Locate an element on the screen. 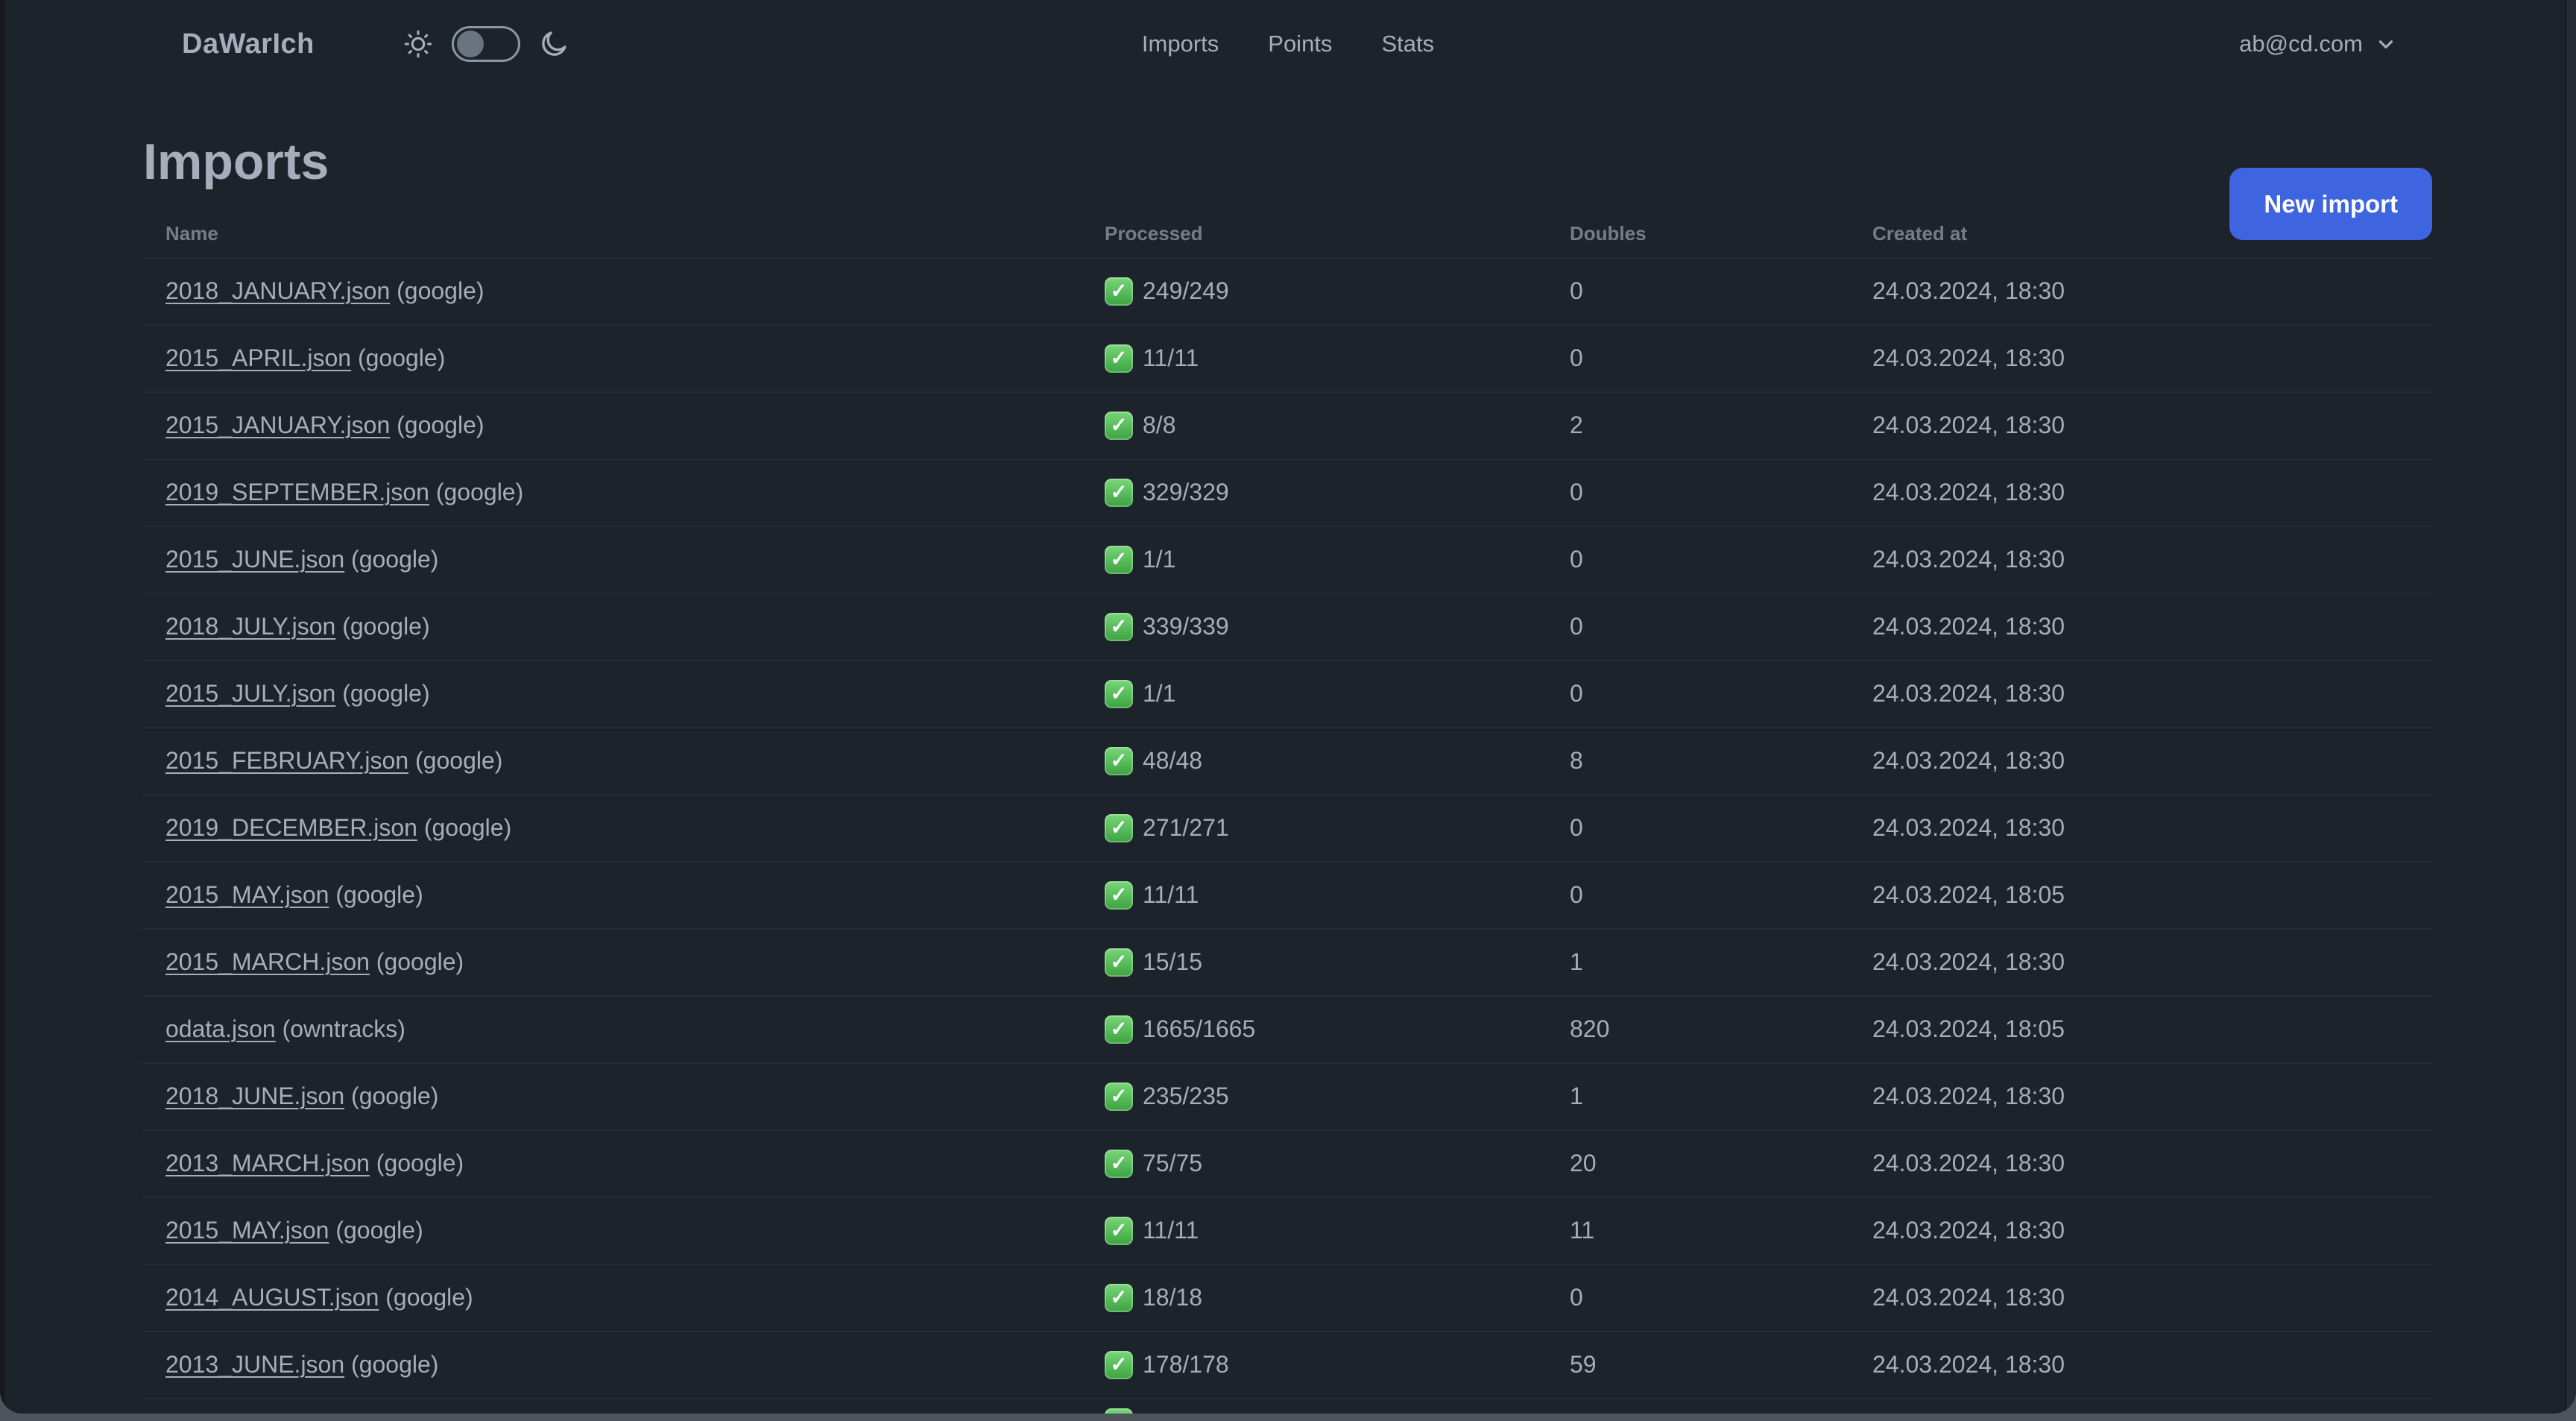  processed-cell: ✓ 18/18 is located at coordinates (1337, 1297).